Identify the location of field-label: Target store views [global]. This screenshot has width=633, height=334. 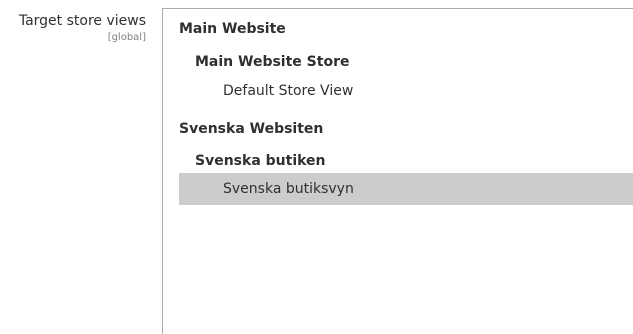
(73, 28).